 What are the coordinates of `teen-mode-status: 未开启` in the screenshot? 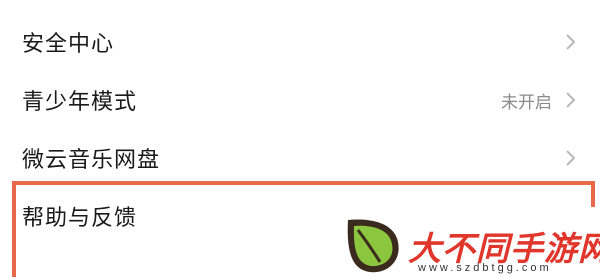 It's located at (526, 102).